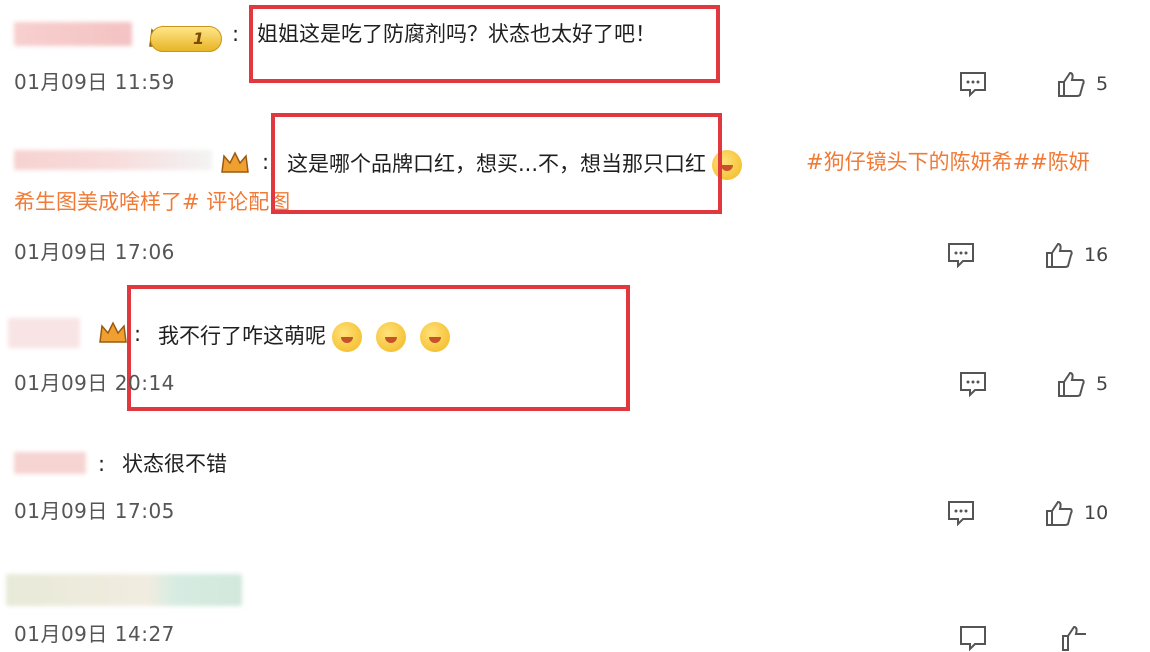 This screenshot has height=652, width=1150. Describe the element at coordinates (1076, 255) in the screenshot. I see `like-button: 16` at that location.